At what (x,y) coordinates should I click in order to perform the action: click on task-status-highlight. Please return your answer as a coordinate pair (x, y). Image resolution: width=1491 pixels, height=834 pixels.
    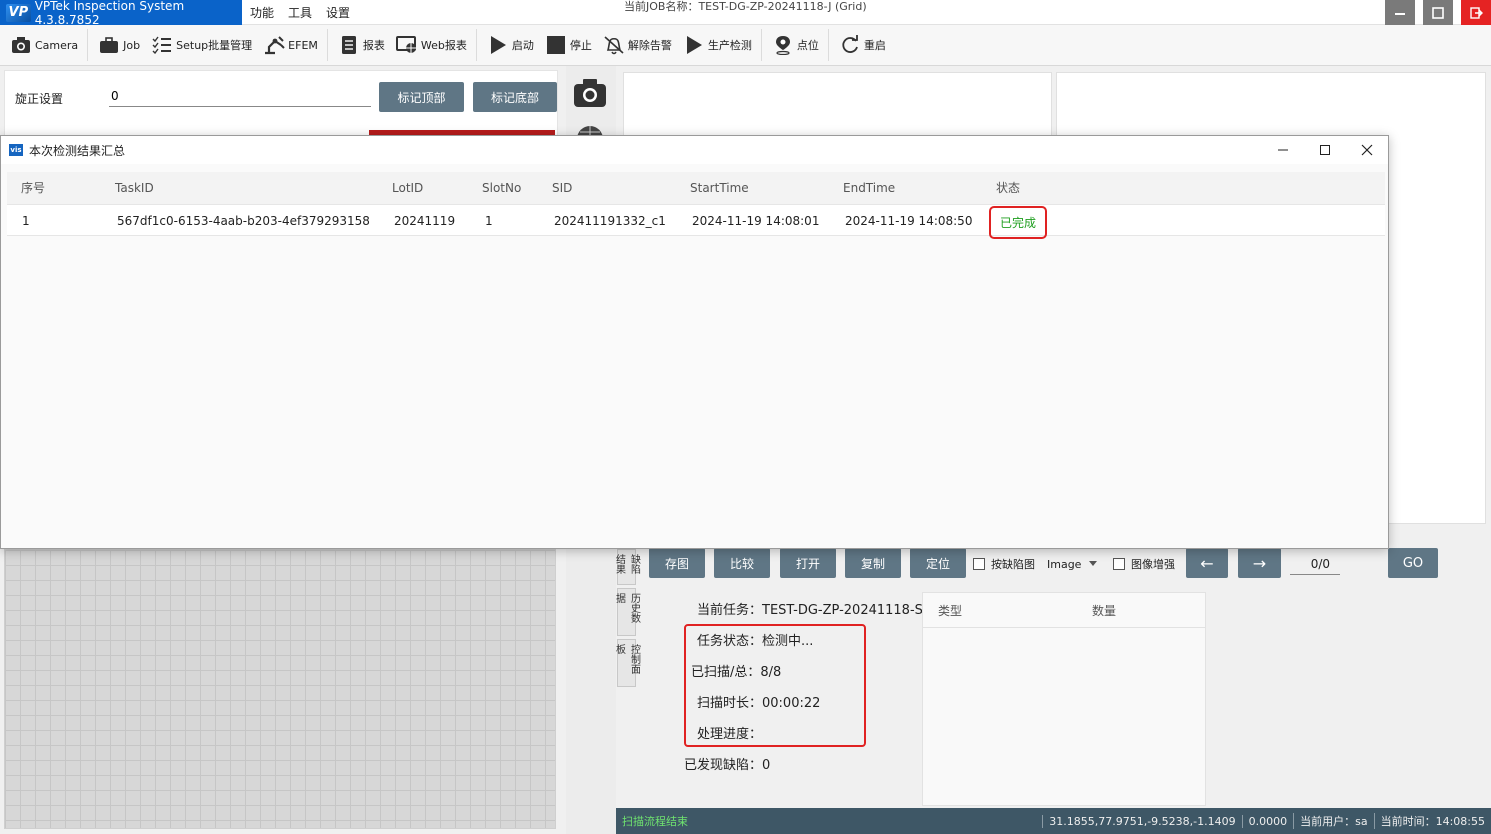
    Looking at the image, I should click on (775, 685).